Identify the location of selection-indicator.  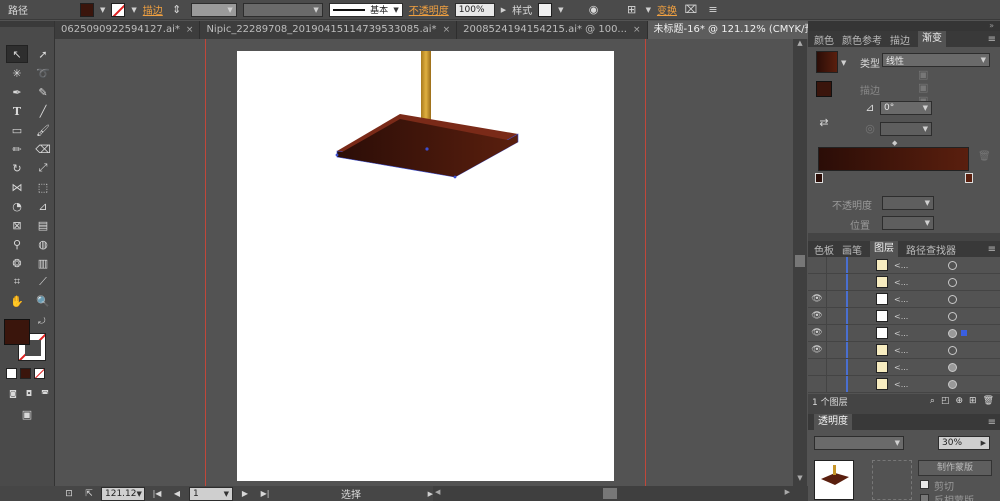
(964, 333).